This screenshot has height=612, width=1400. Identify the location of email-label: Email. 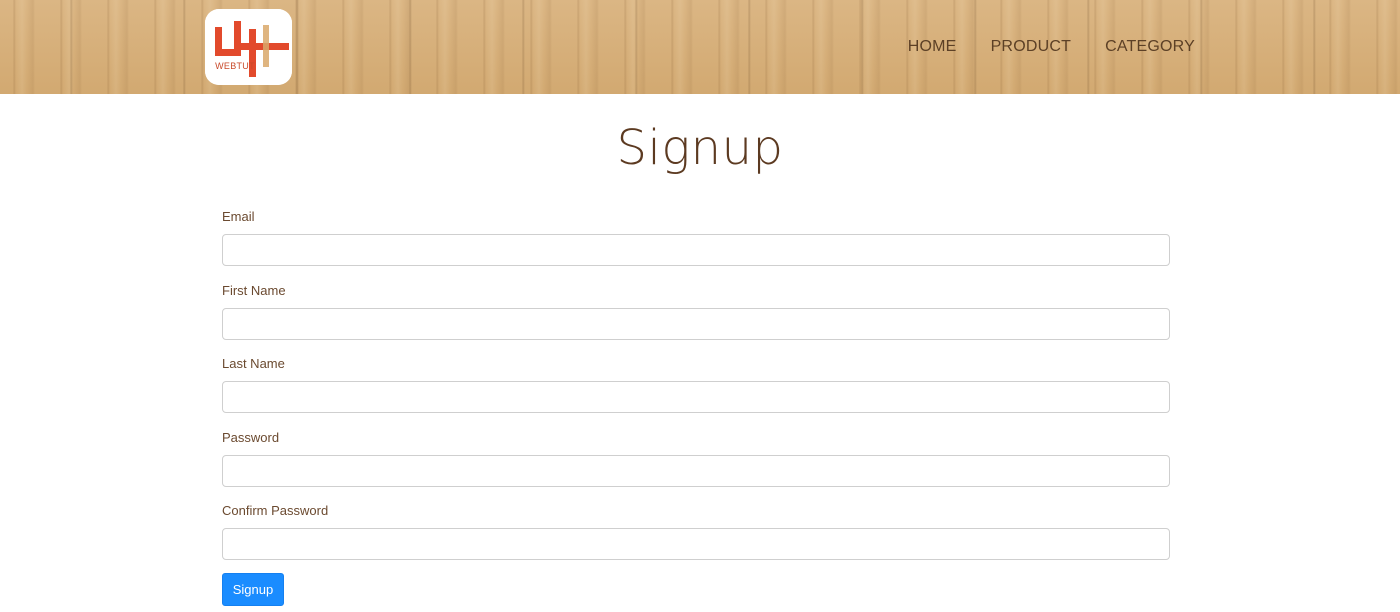
(238, 216).